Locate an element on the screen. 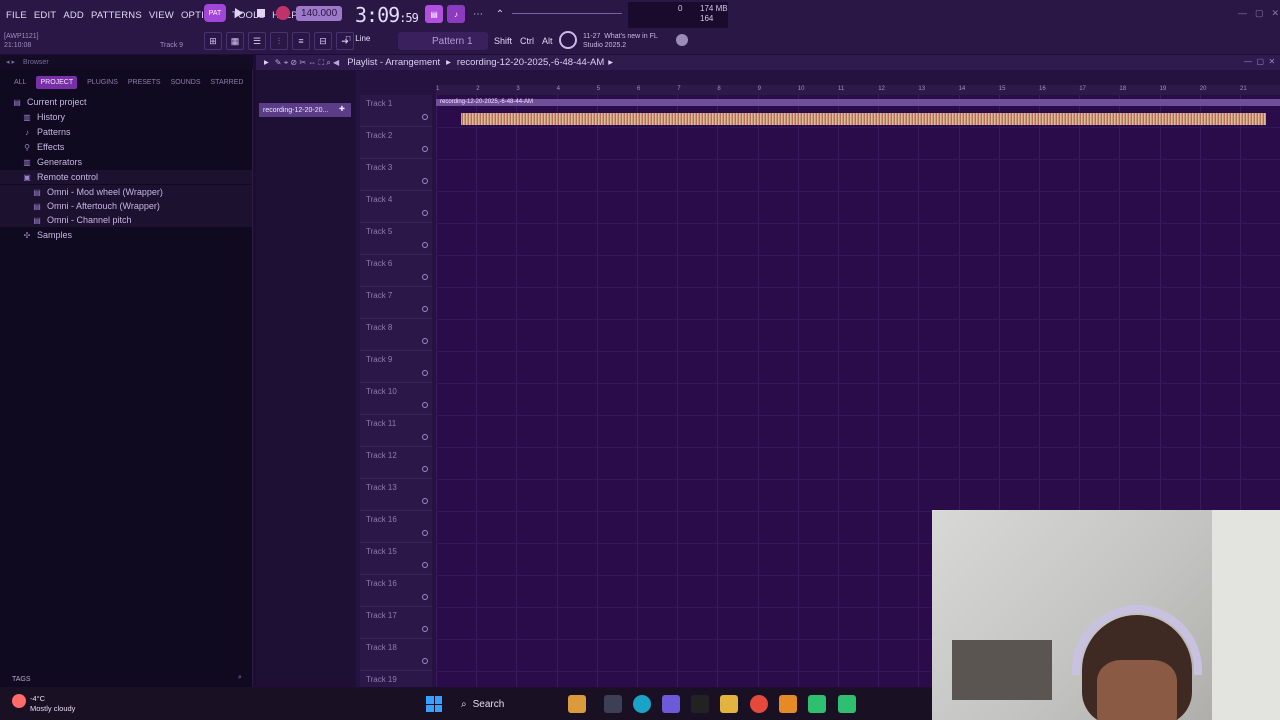 The width and height of the screenshot is (1280, 720). timeline-ruler: 1 2 3 4 5 6 7 8 9 10 11 12 13 14 15 16 17 18 19 20 21 is located at coordinates (858, 90).